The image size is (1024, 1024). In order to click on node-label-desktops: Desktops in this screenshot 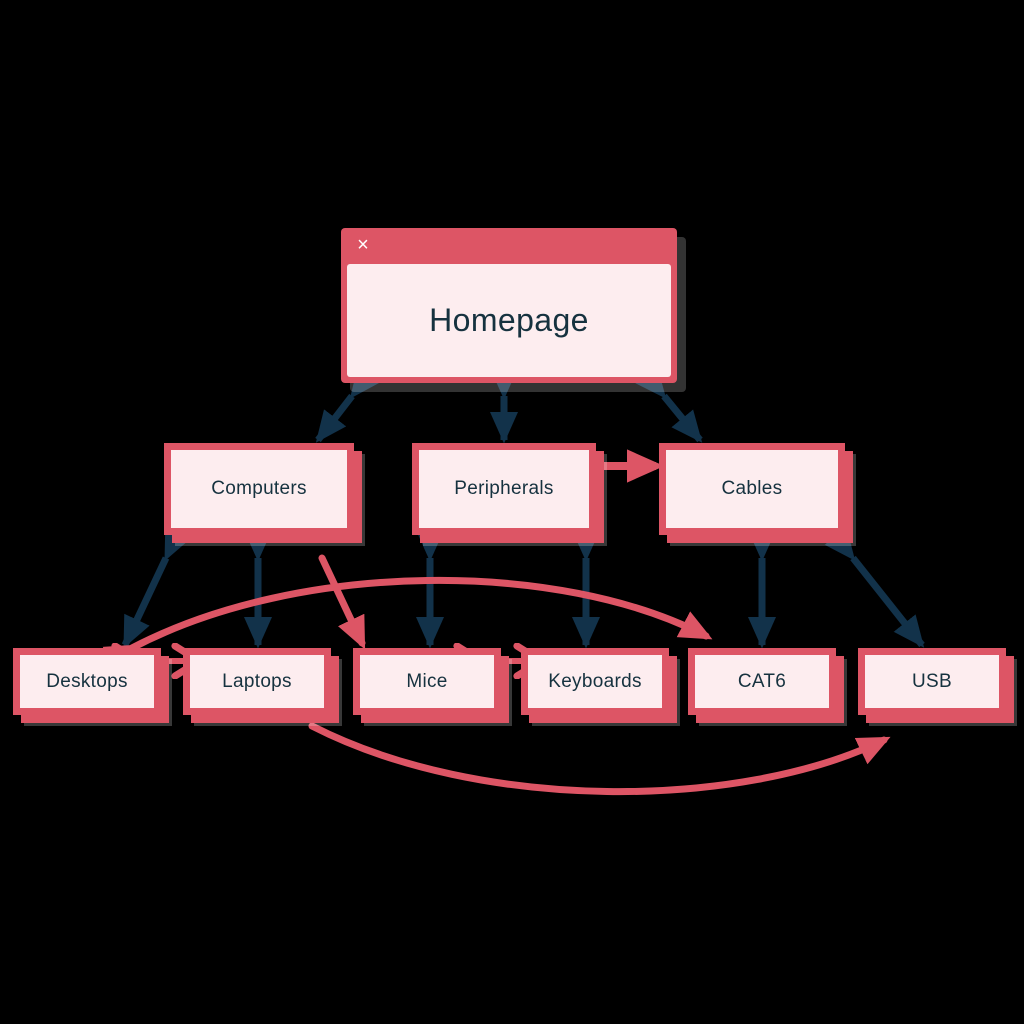, I will do `click(87, 681)`.